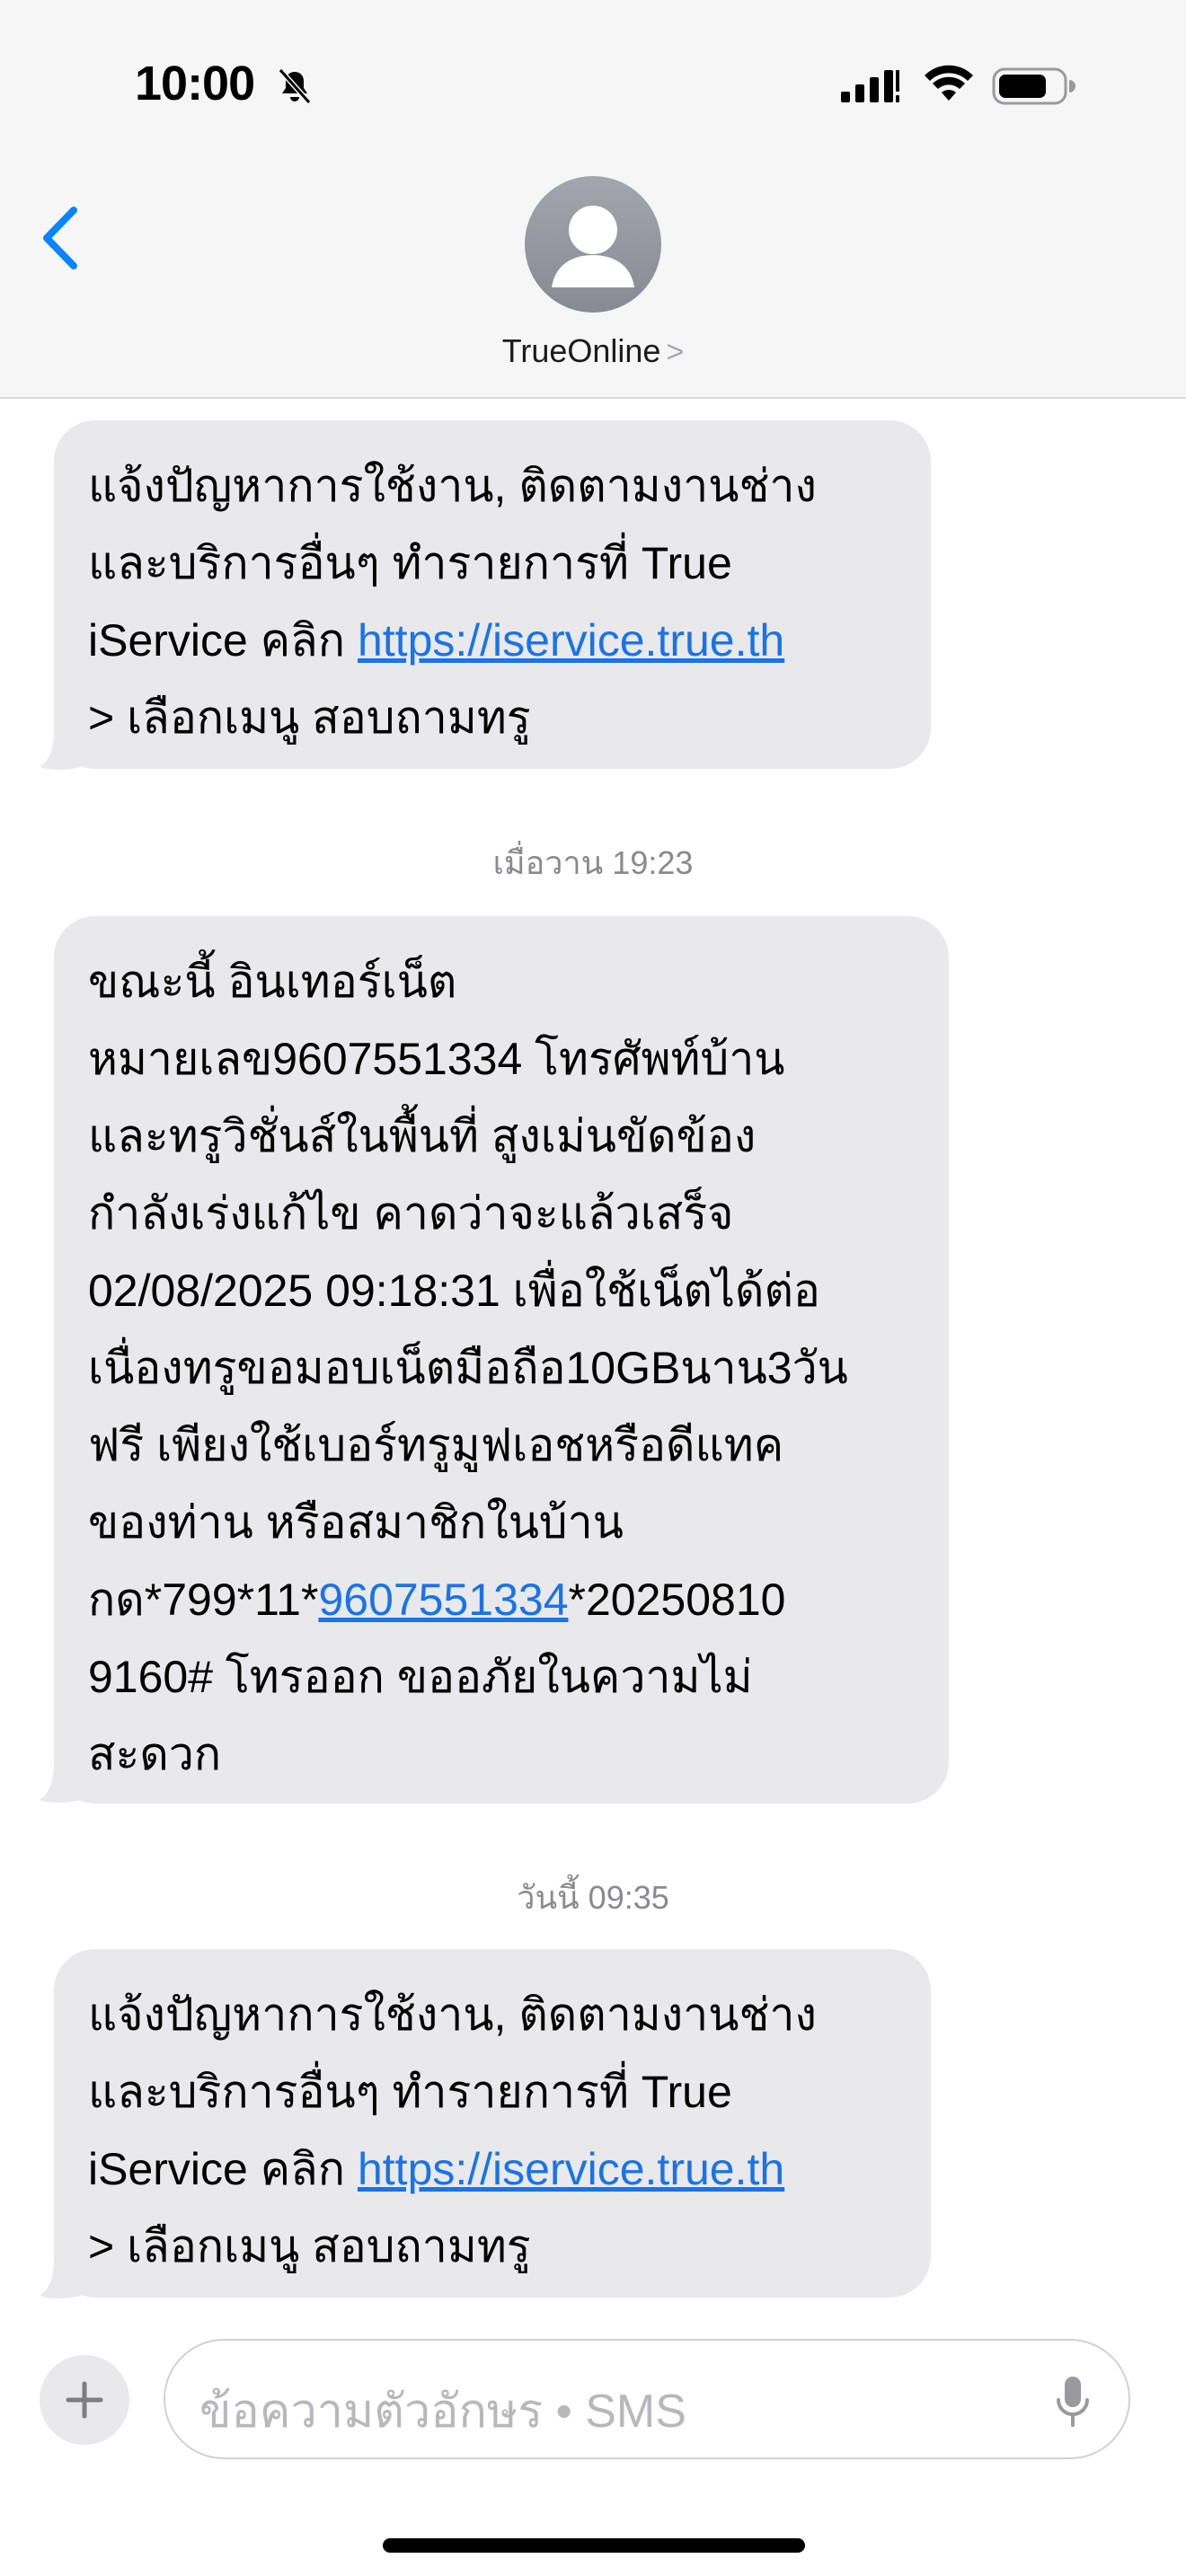  Describe the element at coordinates (203, 1600) in the screenshot. I see `message-text: กด*799*11*` at that location.